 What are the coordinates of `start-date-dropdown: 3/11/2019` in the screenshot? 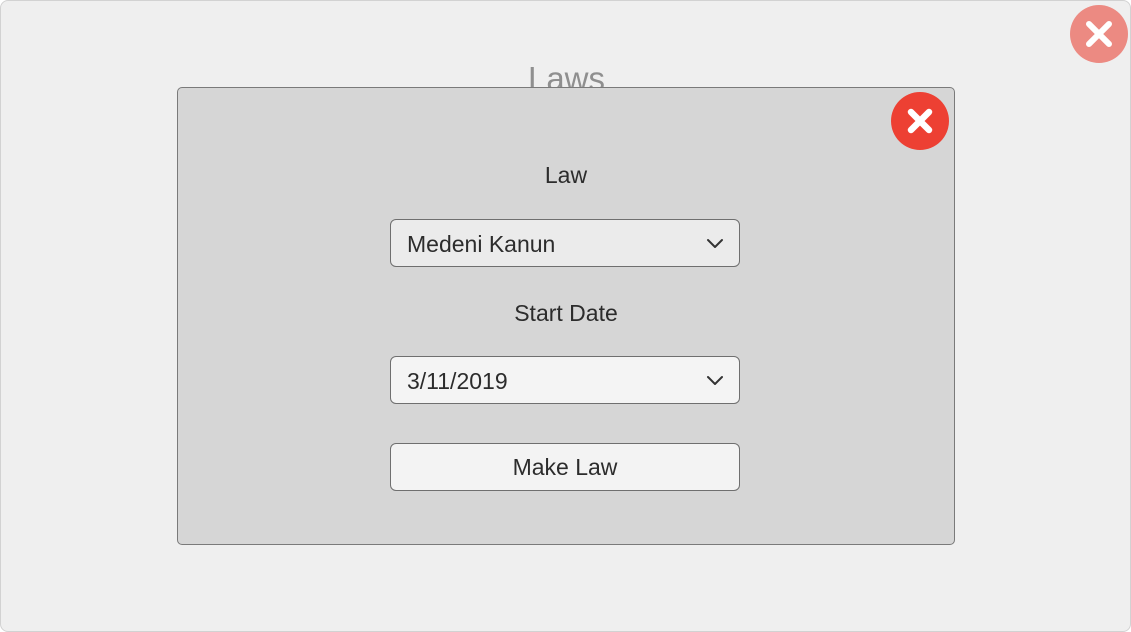 It's located at (565, 380).